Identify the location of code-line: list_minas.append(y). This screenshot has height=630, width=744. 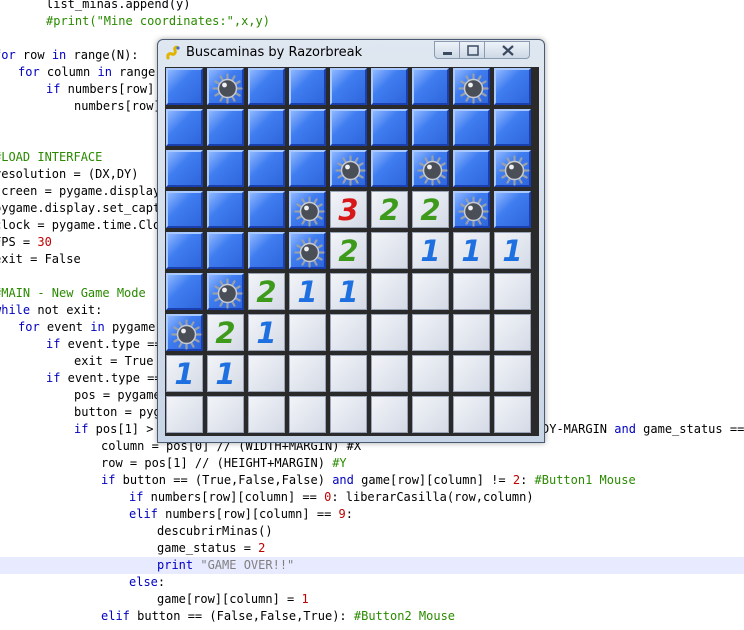
(372, 6).